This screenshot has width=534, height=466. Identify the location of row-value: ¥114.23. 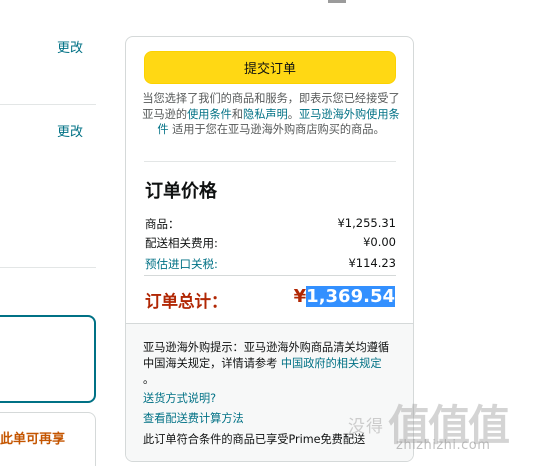
(372, 263).